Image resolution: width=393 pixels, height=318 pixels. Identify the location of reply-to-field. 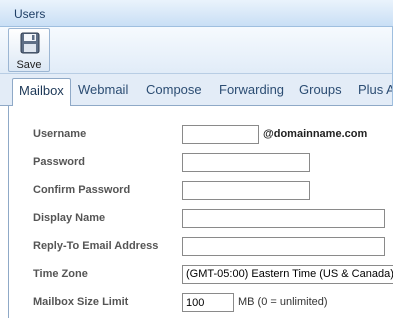
(283, 246).